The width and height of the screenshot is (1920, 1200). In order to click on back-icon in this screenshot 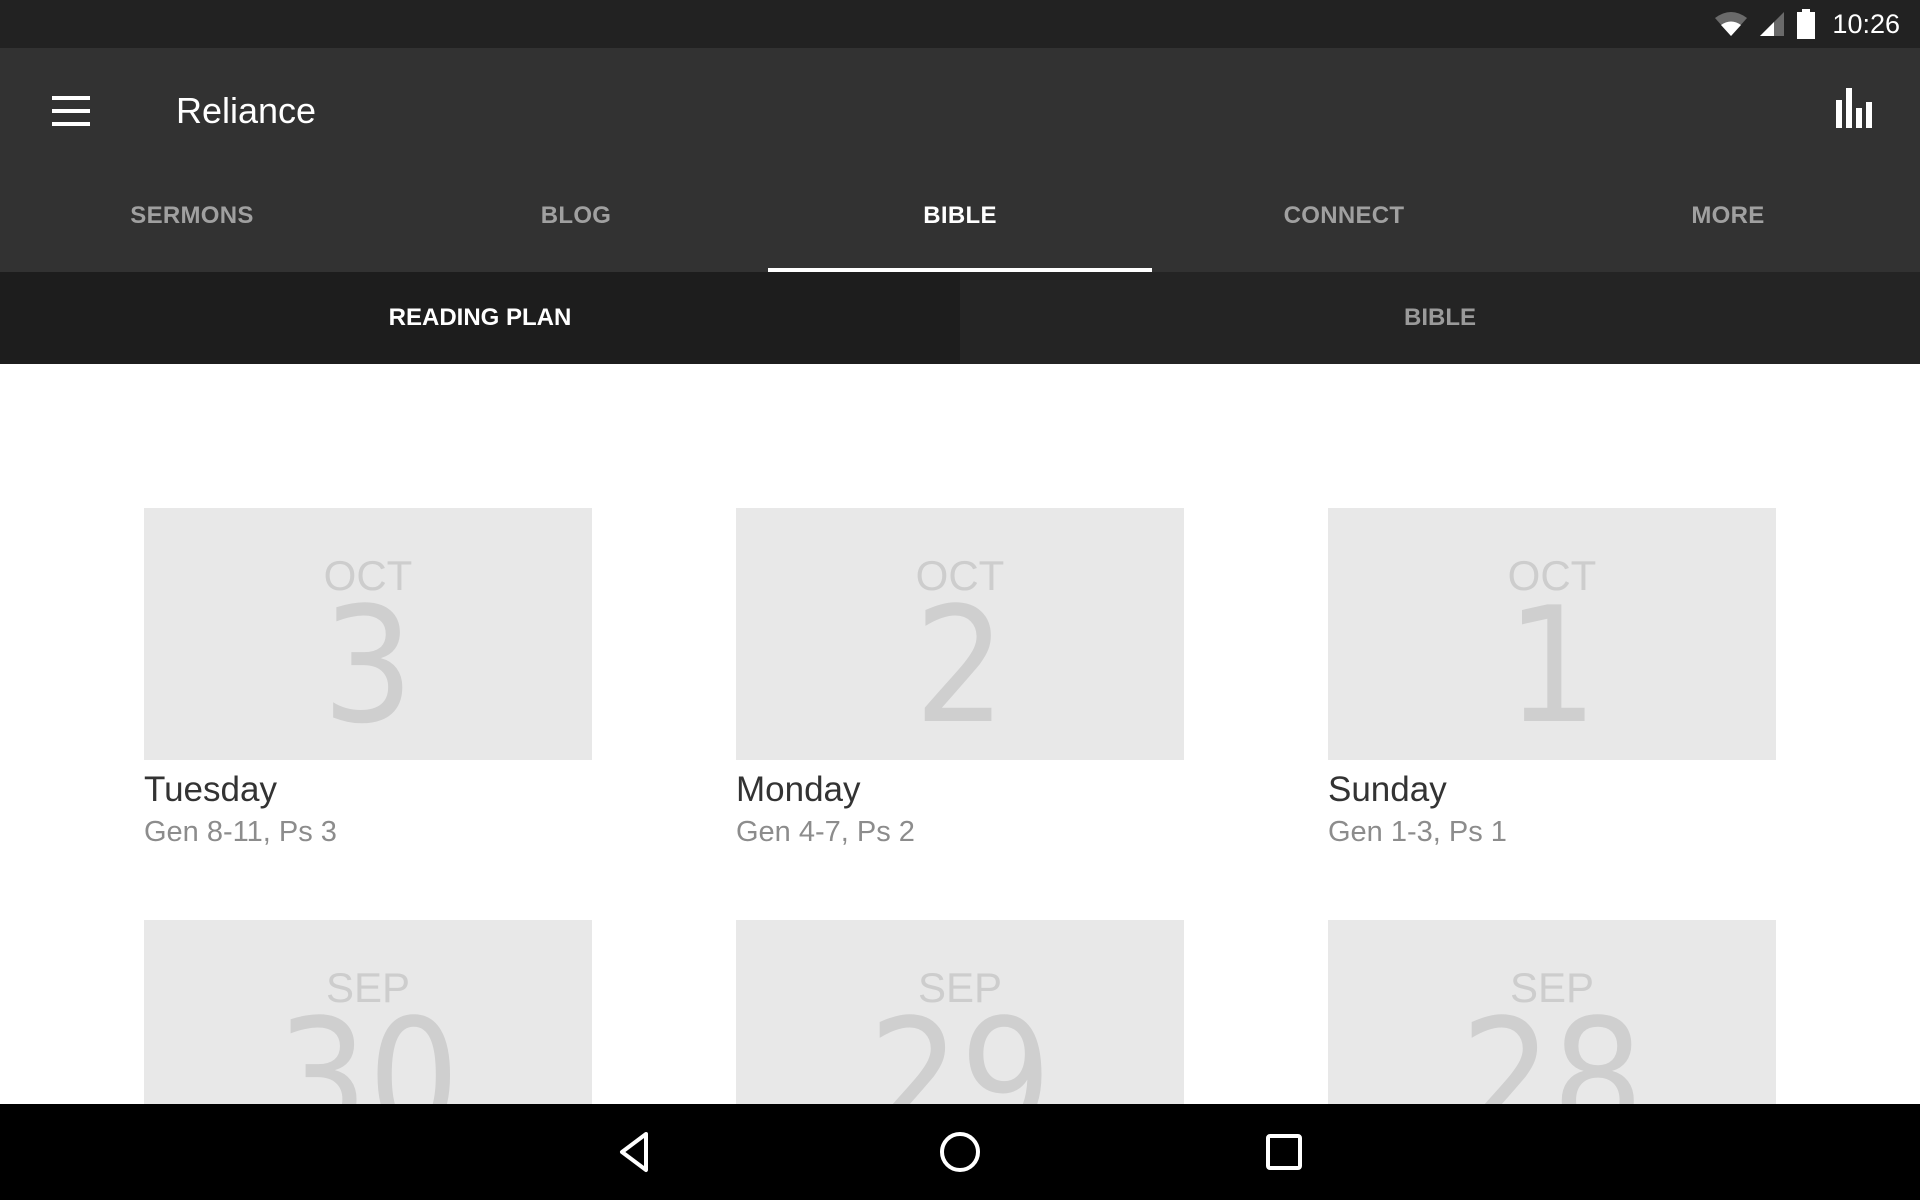, I will do `click(636, 1152)`.